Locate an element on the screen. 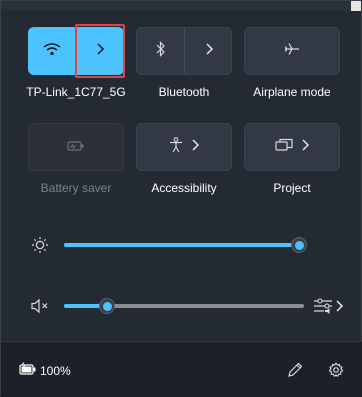 The image size is (362, 397). bluetooth-icon is located at coordinates (161, 51).